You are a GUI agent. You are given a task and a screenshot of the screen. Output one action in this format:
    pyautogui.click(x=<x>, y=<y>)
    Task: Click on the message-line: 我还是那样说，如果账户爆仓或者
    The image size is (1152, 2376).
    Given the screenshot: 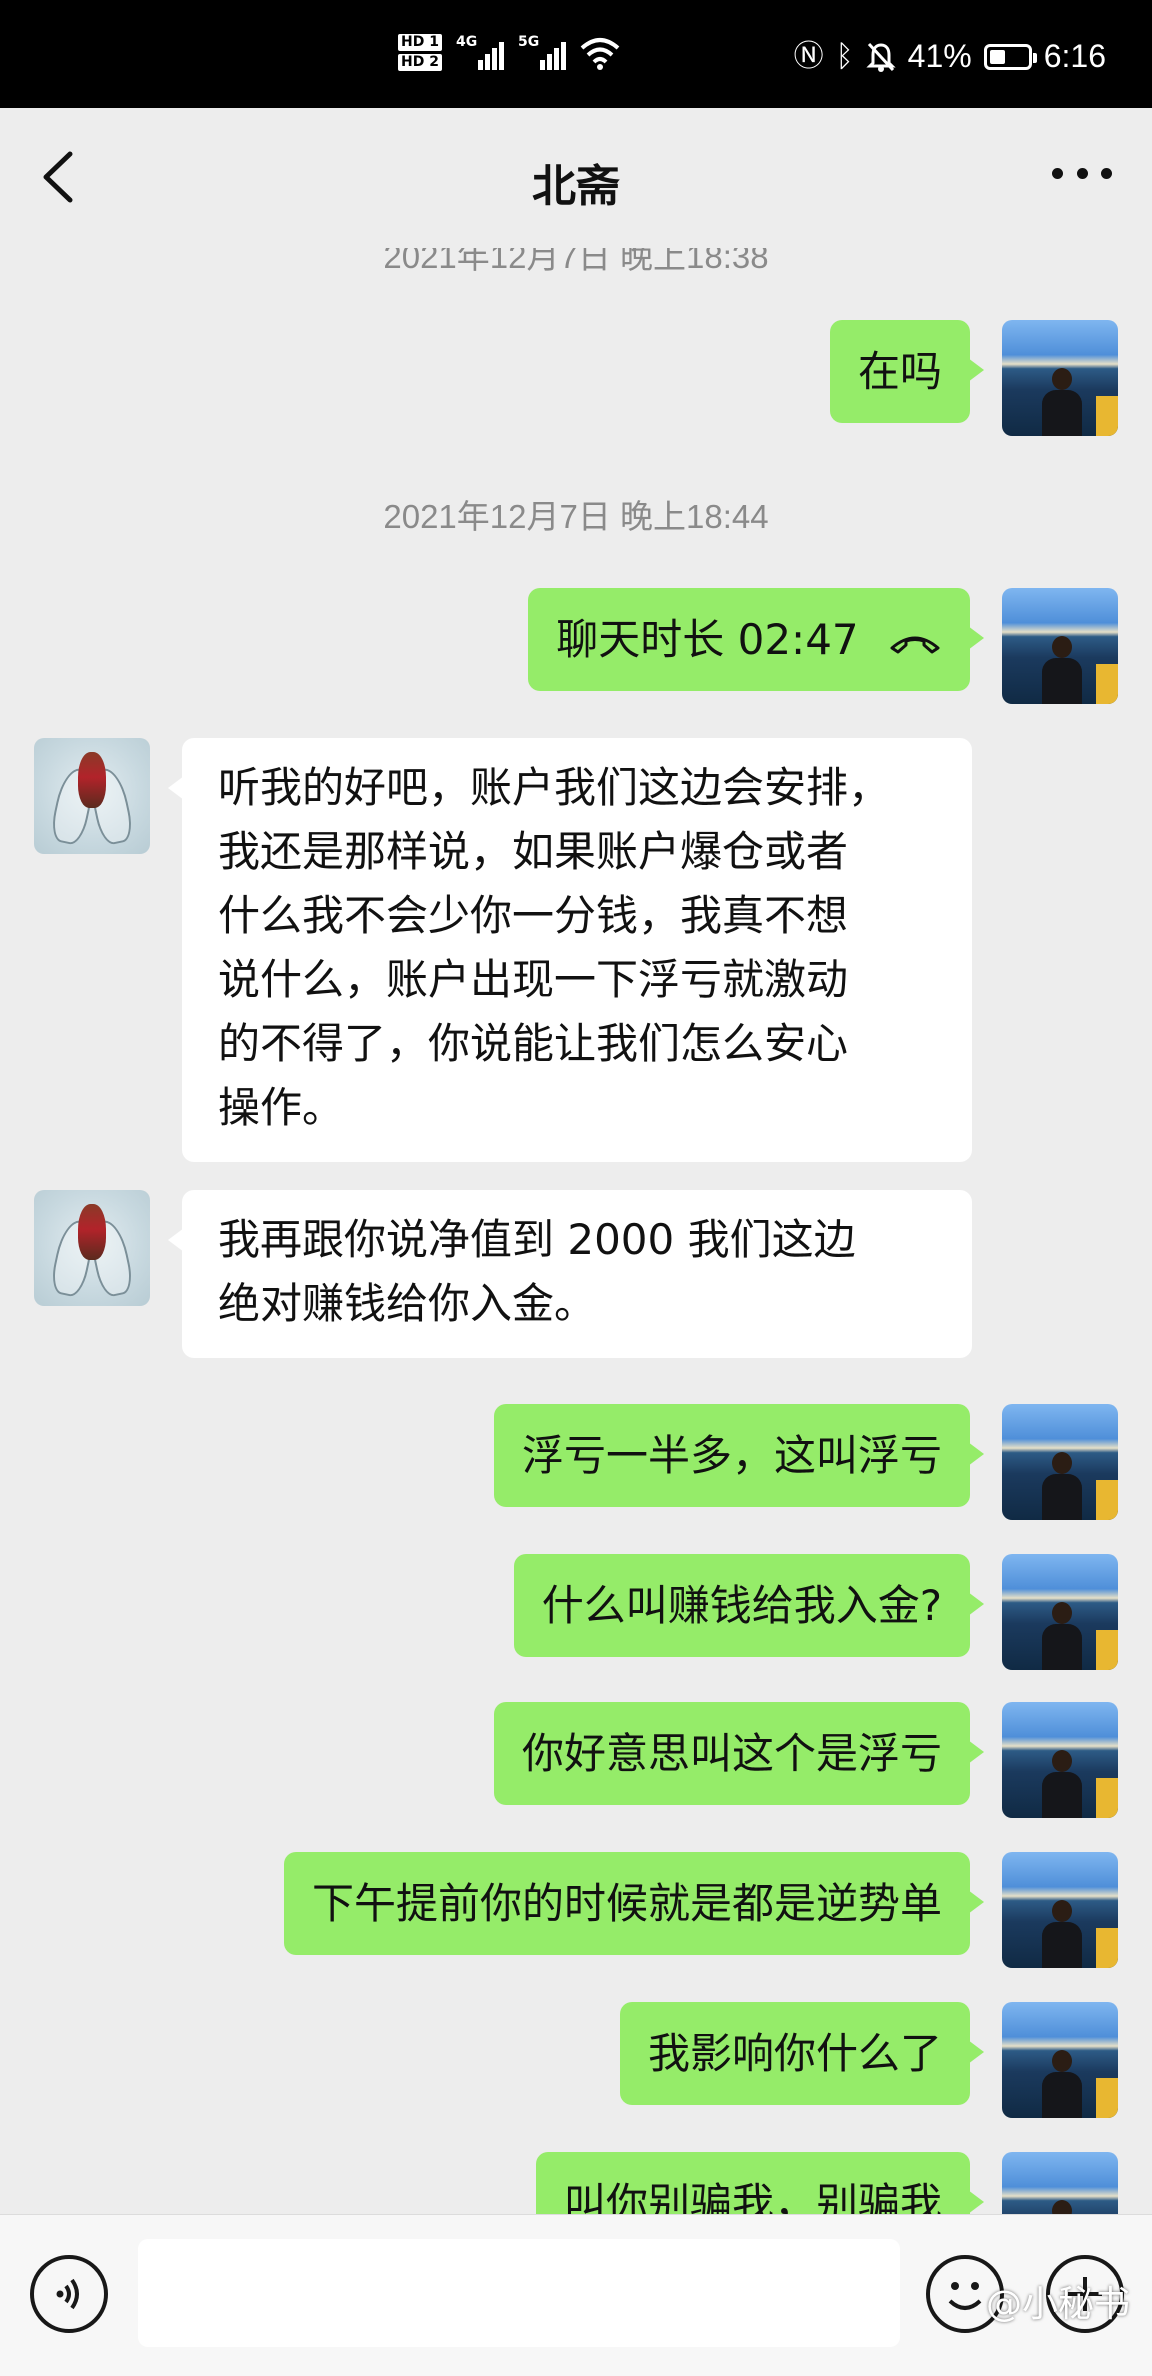 What is the action you would take?
    pyautogui.click(x=533, y=851)
    